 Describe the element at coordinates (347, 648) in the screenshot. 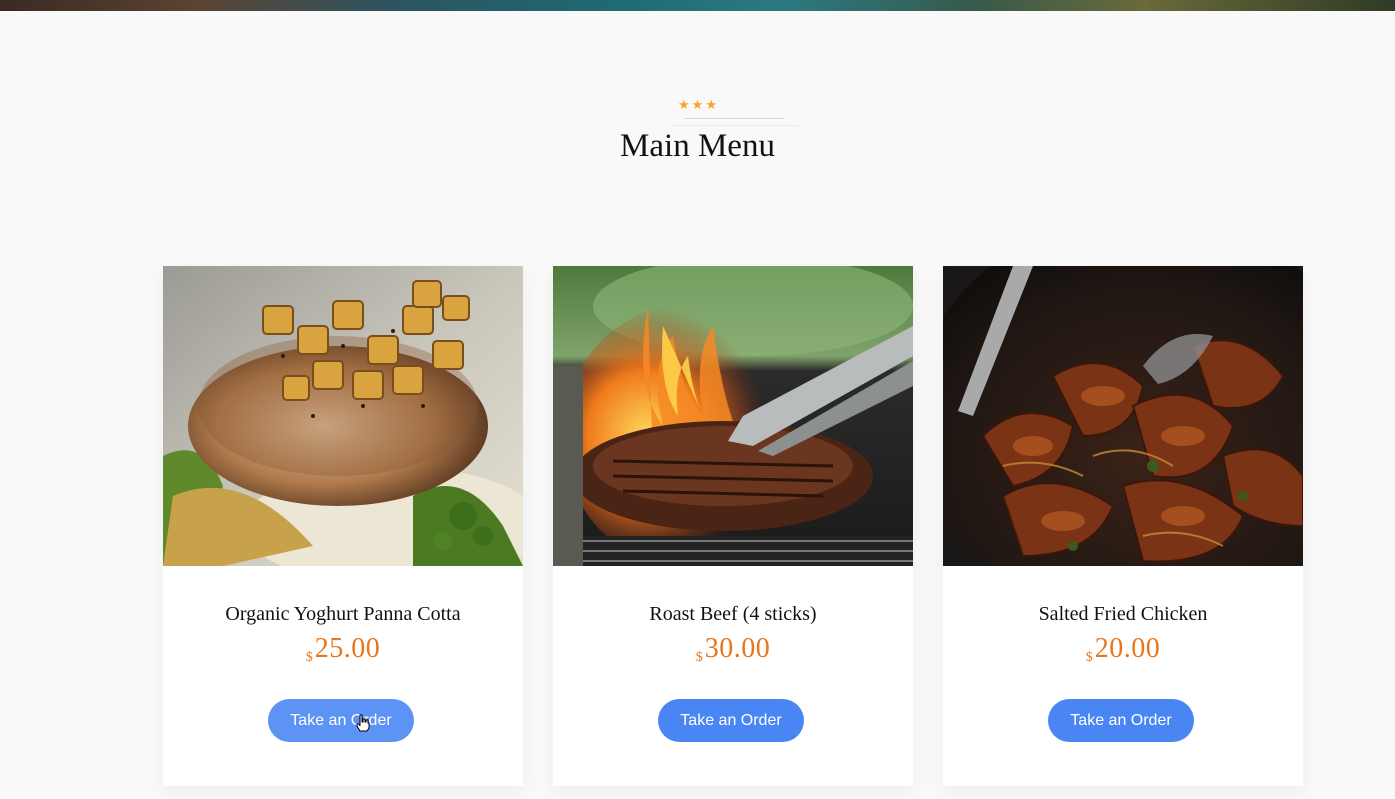

I see `price-amount: 25.00` at that location.